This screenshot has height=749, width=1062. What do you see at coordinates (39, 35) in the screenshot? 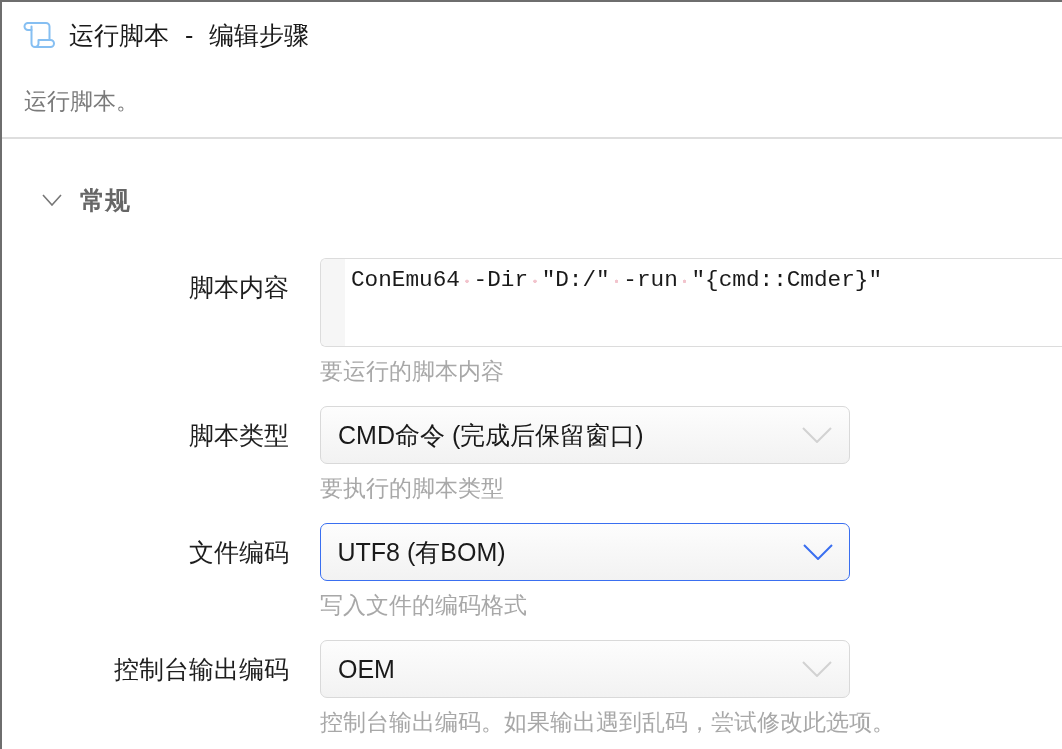
I see `scroll-icon` at bounding box center [39, 35].